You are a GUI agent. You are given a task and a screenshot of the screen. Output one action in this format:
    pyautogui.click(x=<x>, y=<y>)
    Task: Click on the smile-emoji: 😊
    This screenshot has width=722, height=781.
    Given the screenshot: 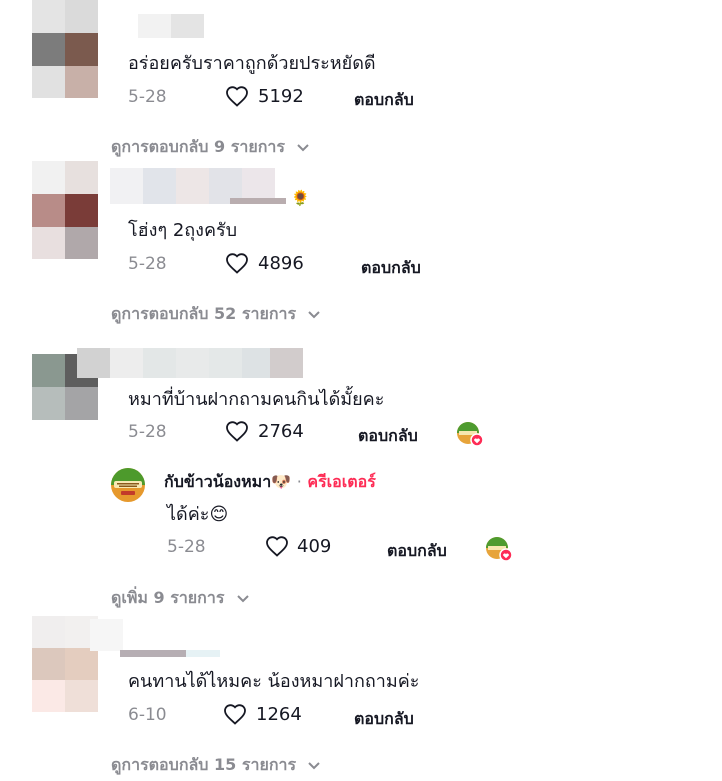 What is the action you would take?
    pyautogui.click(x=219, y=514)
    